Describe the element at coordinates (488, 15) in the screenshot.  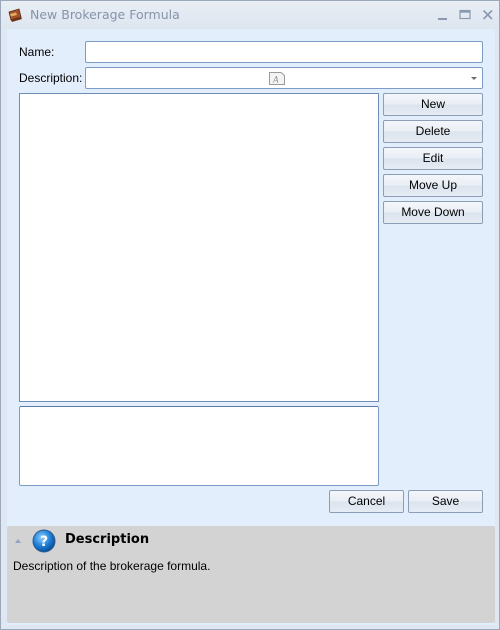
I see `close-icon` at that location.